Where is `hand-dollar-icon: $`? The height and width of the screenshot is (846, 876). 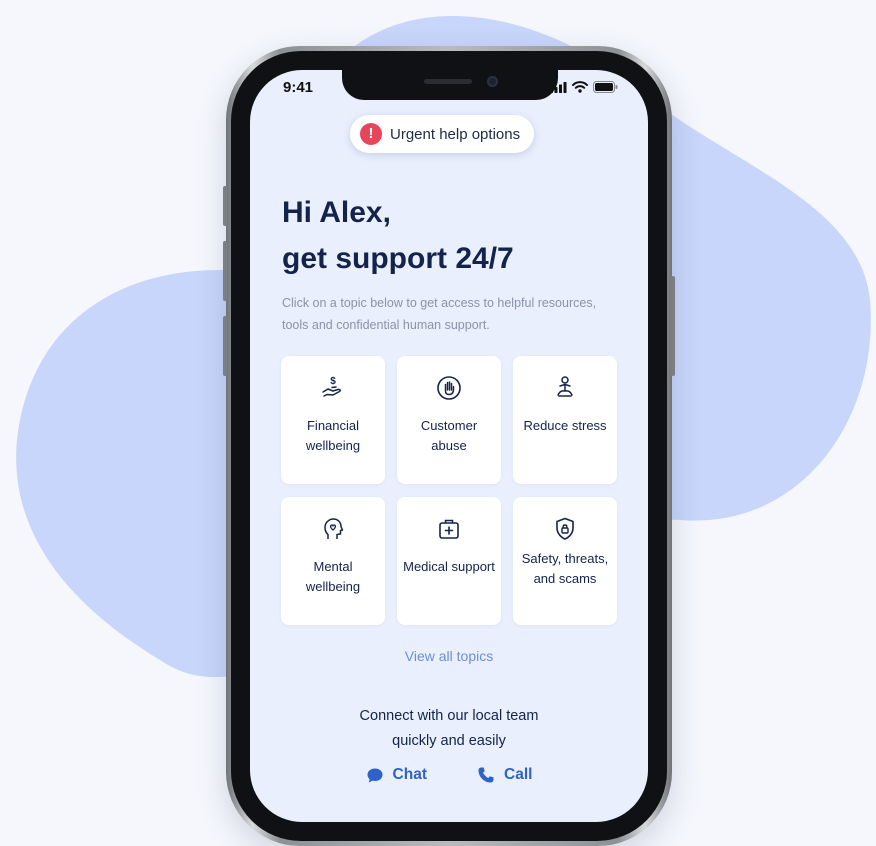
hand-dollar-icon: $ is located at coordinates (331, 386).